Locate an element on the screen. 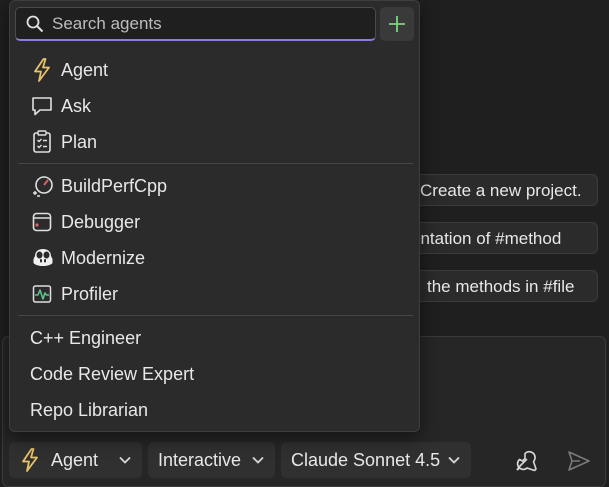  suggestion-create-project: Create a new project. is located at coordinates (502, 190).